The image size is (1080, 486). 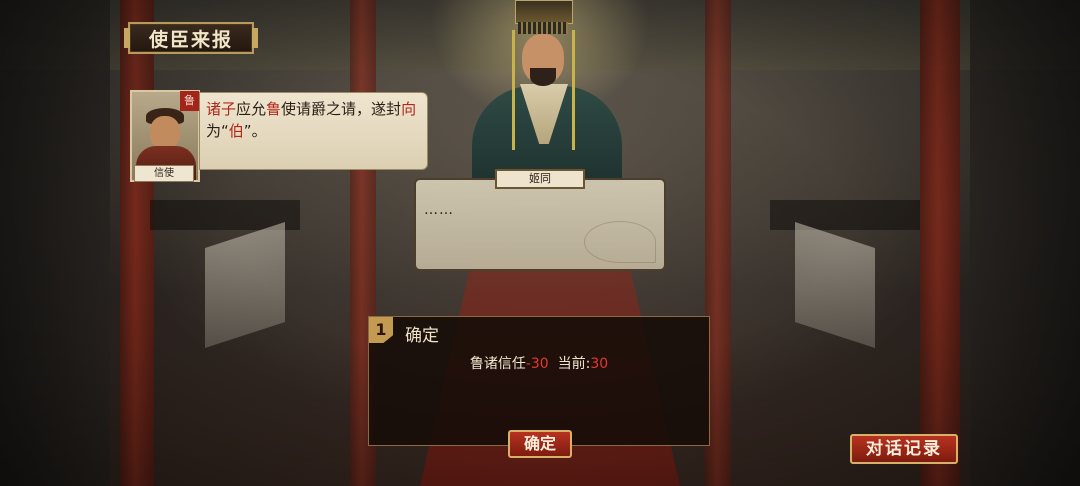 What do you see at coordinates (543, 77) in the screenshot?
I see `king-beard` at bounding box center [543, 77].